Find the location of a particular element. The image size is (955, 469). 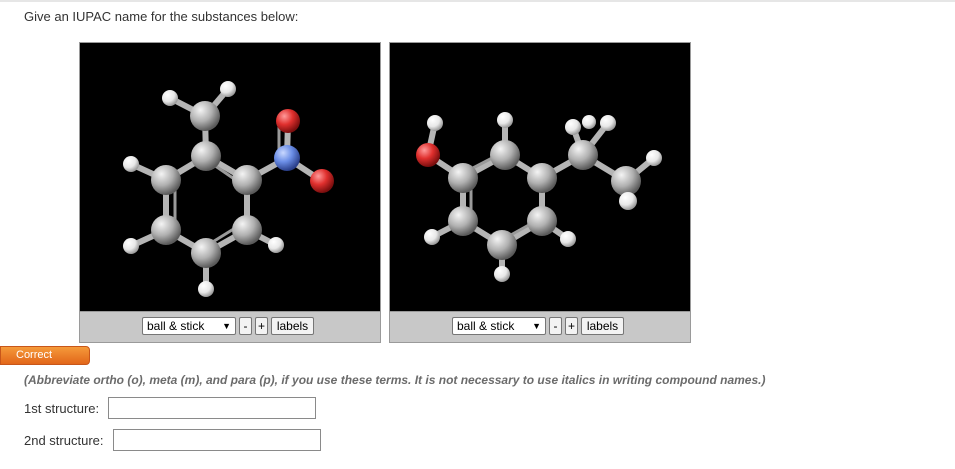

viewer-2-style-select: ball & stick ▼ is located at coordinates (499, 326).